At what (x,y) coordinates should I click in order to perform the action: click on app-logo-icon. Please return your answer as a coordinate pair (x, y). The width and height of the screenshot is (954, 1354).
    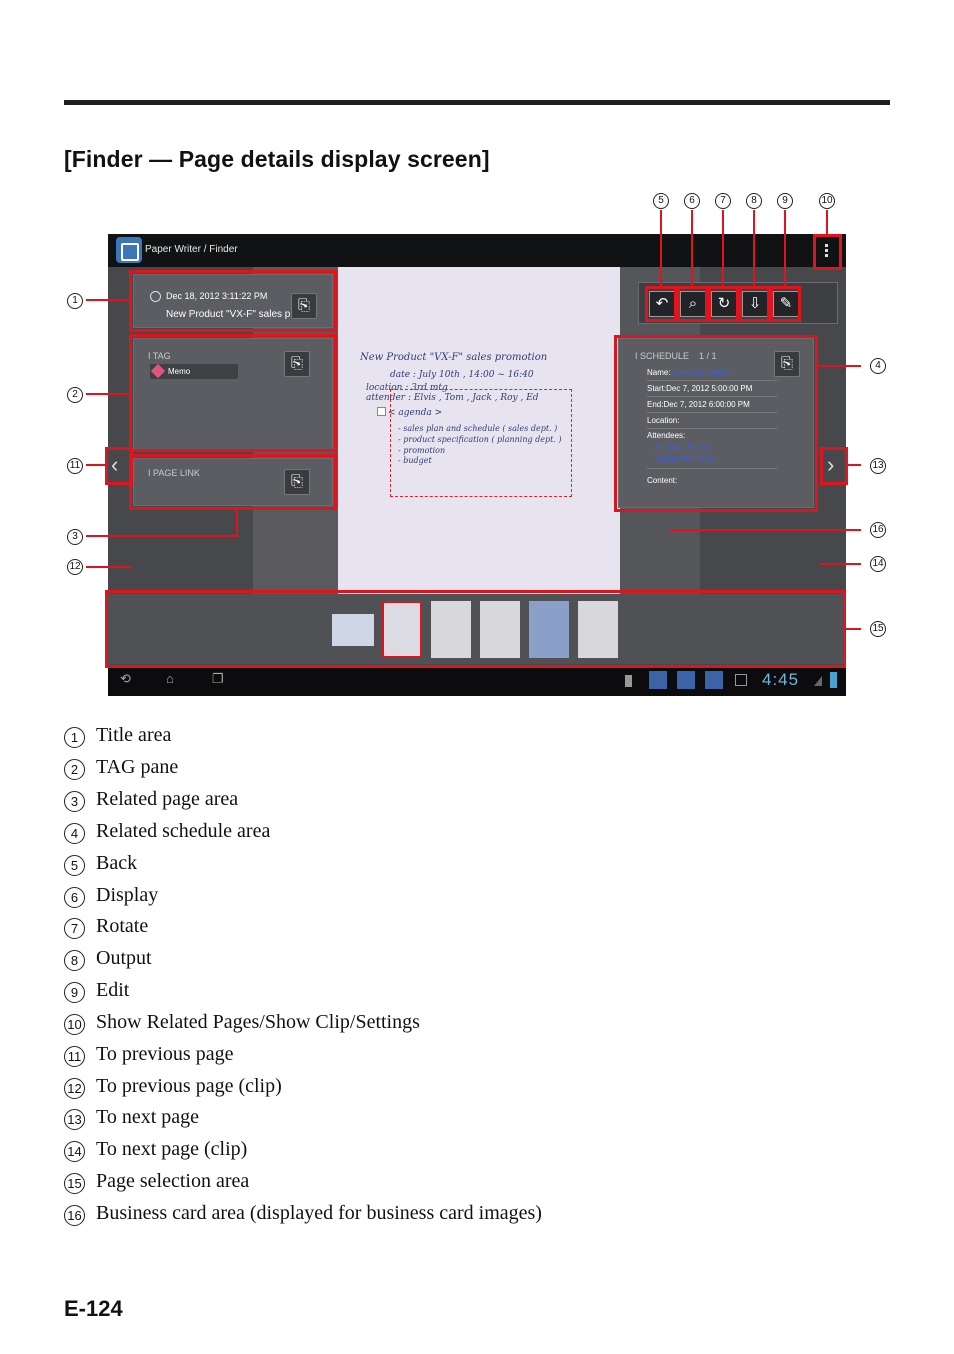
    Looking at the image, I should click on (129, 250).